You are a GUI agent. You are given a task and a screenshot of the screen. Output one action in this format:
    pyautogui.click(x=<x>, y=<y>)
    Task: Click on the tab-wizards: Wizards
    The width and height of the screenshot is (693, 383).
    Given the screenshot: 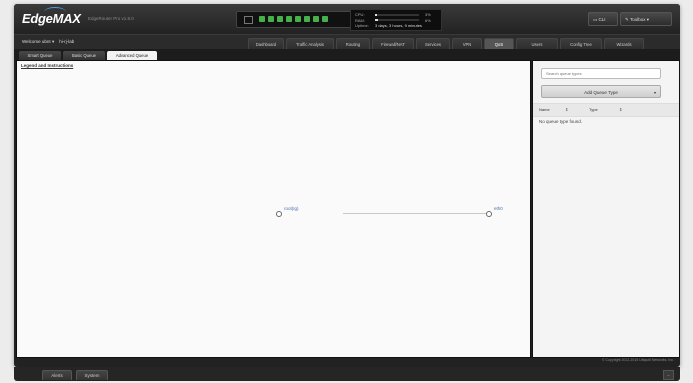 What is the action you would take?
    pyautogui.click(x=624, y=43)
    